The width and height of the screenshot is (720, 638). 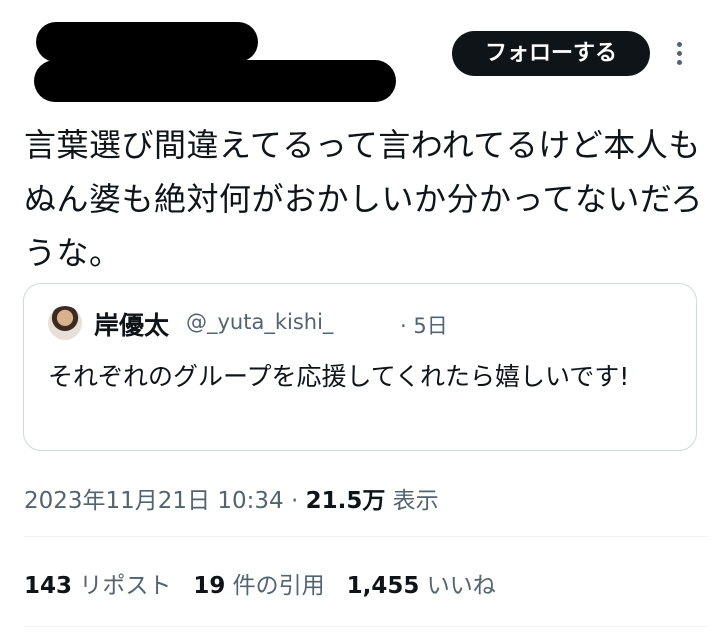 I want to click on quotes-stat: 19 件の引用, so click(x=258, y=586).